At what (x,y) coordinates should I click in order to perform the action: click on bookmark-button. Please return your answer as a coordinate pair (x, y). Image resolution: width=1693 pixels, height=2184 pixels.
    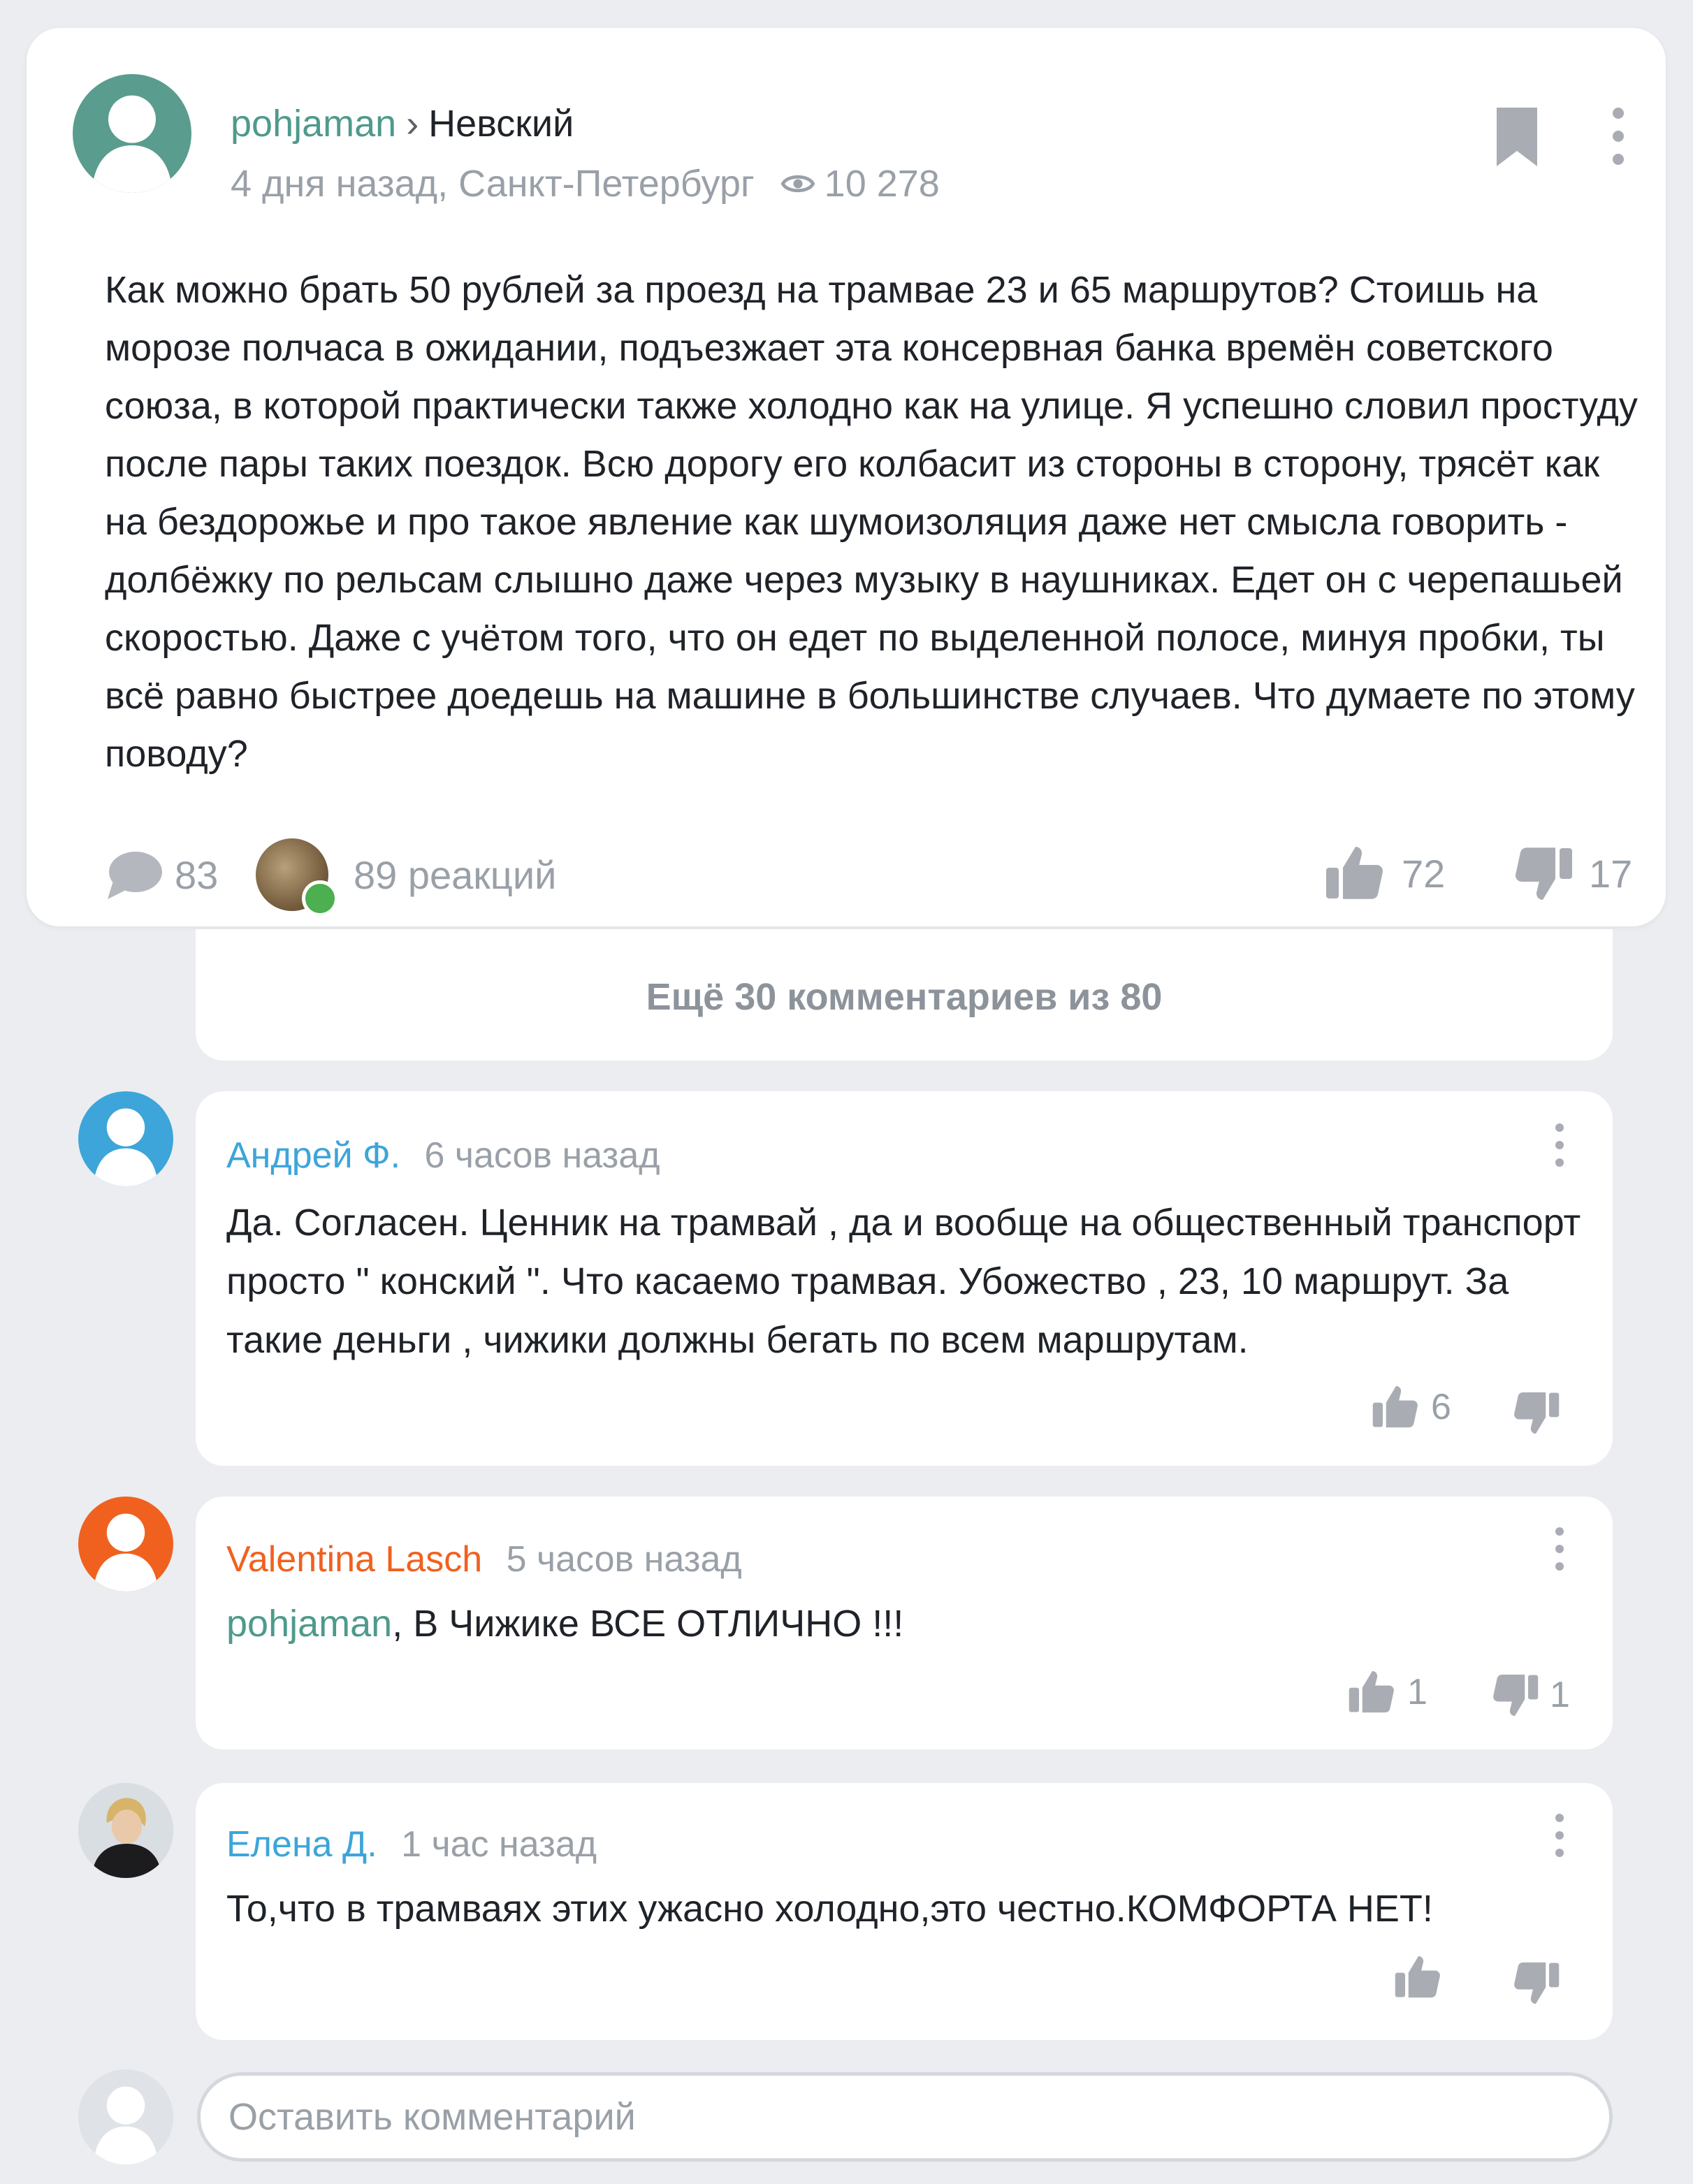
    Looking at the image, I should click on (1517, 137).